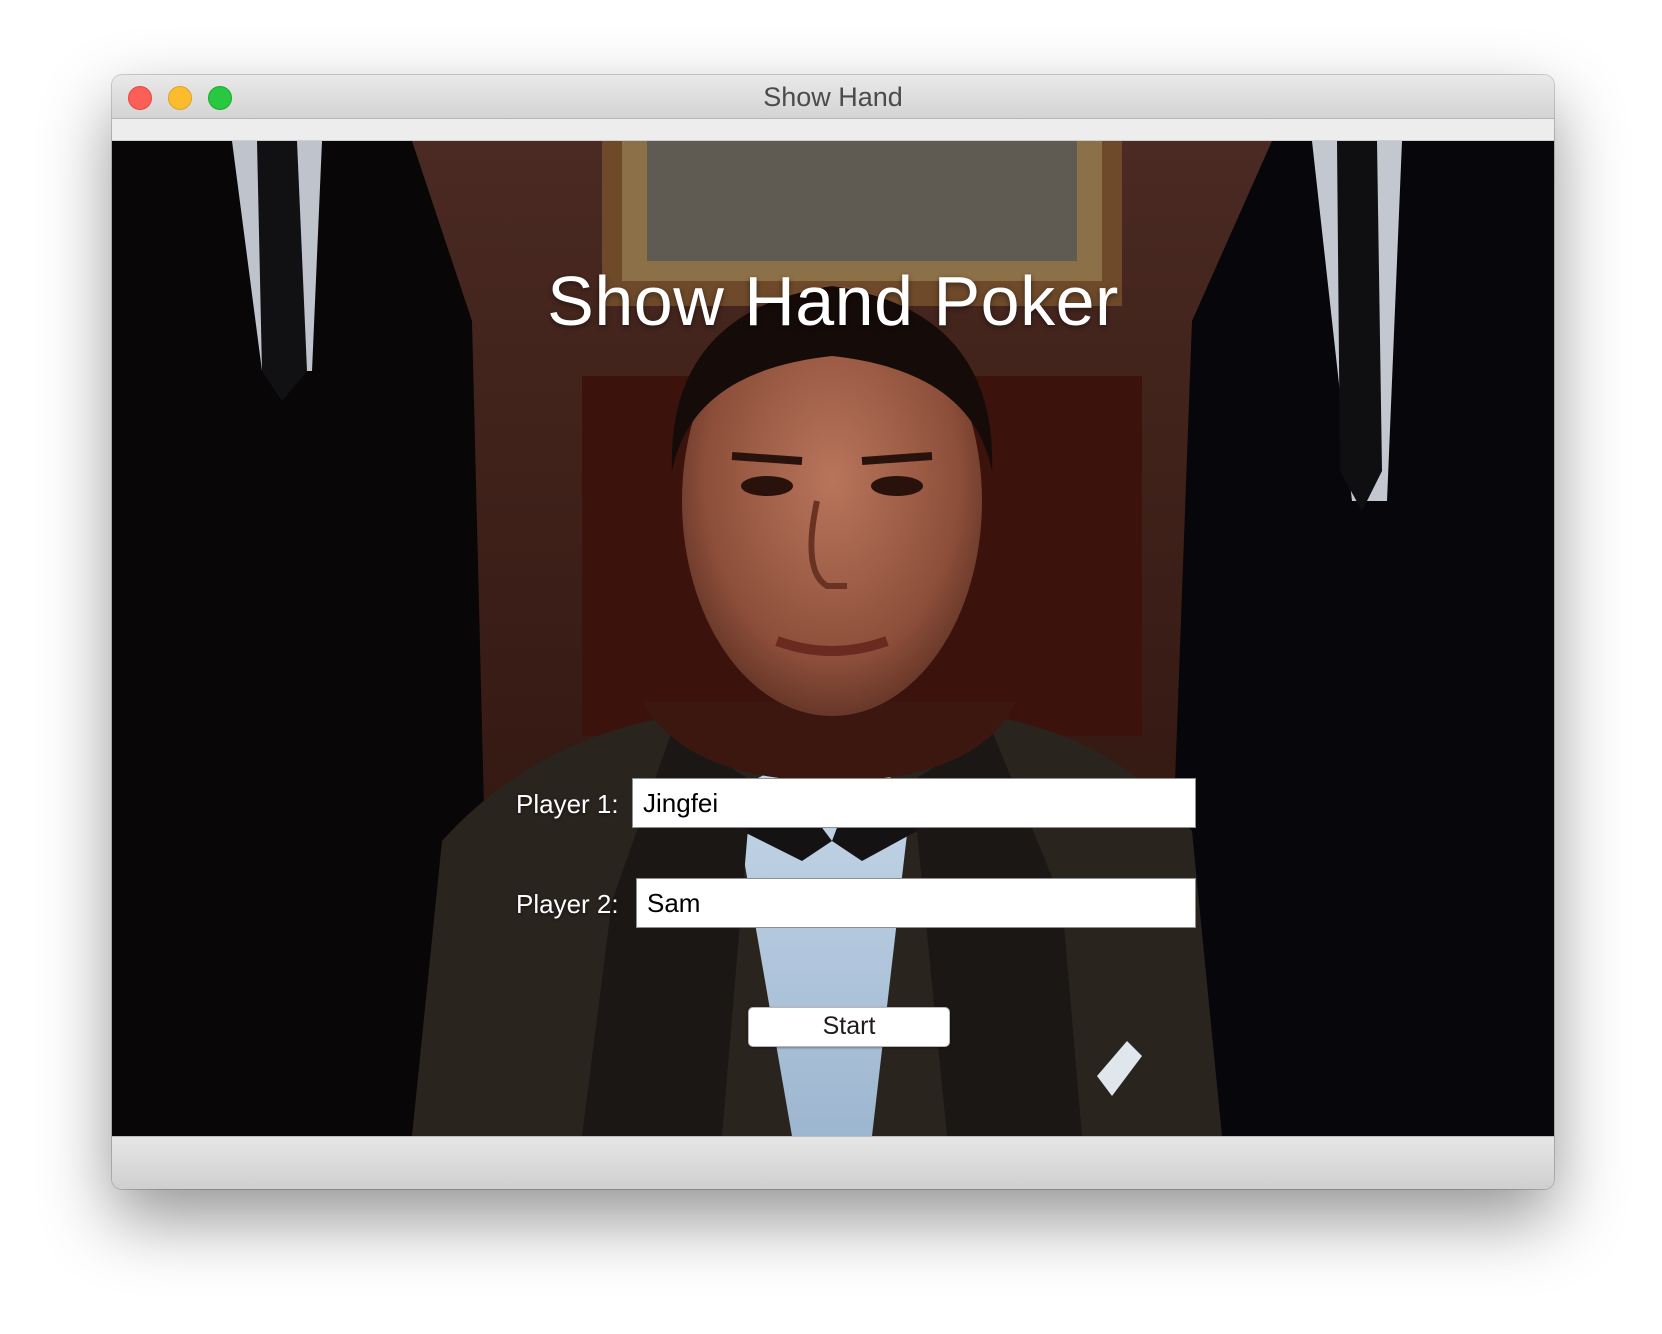  Describe the element at coordinates (833, 1162) in the screenshot. I see `bottom-bar` at that location.